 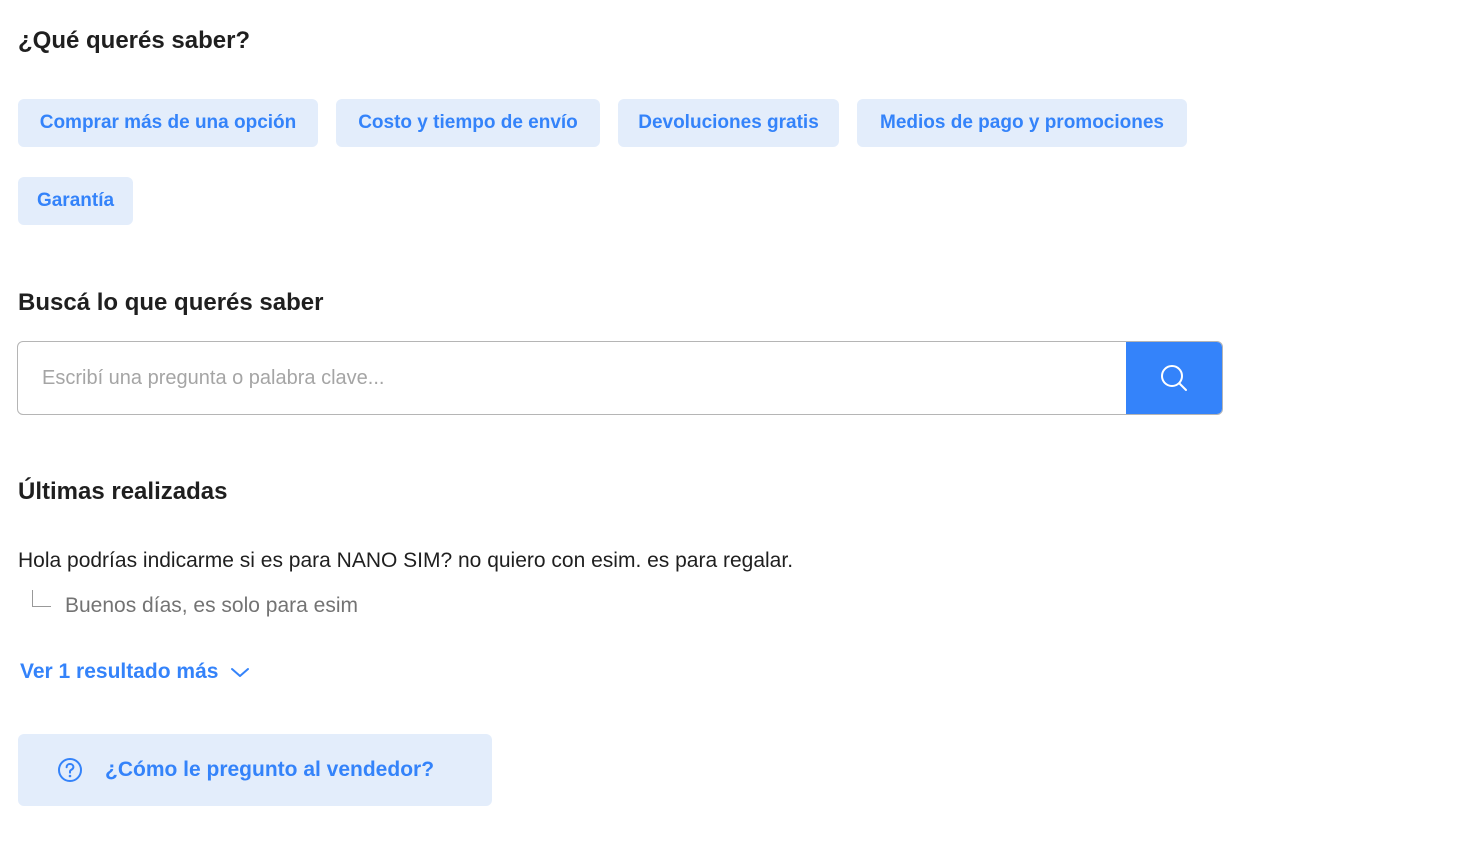 I want to click on search-icon, so click(x=1174, y=378).